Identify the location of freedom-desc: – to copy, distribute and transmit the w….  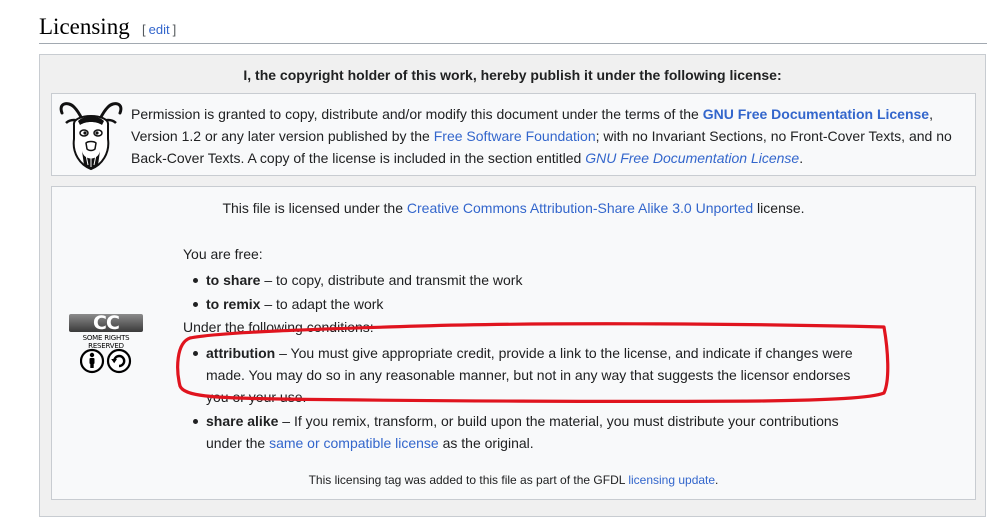
(391, 280).